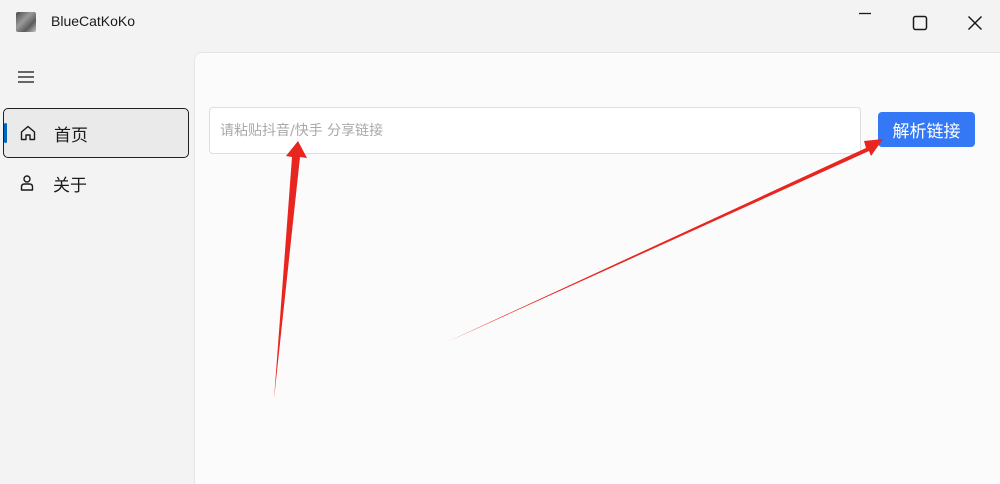  I want to click on close-button, so click(975, 15).